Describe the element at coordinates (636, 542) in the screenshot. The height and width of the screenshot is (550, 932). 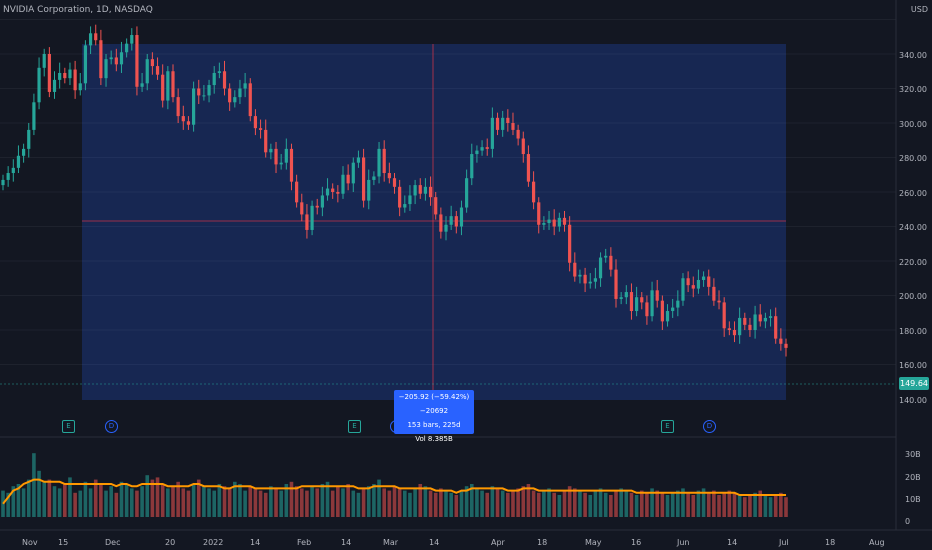
I see `time-tick: 16` at that location.